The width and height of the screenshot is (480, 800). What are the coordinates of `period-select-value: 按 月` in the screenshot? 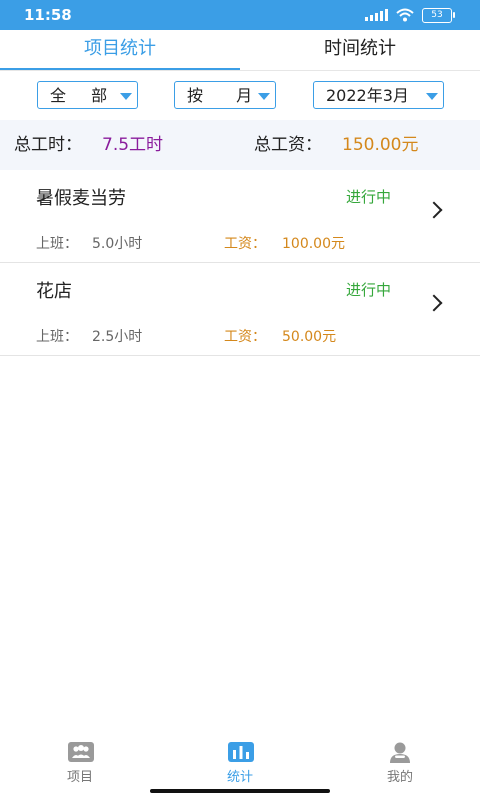 It's located at (227, 95).